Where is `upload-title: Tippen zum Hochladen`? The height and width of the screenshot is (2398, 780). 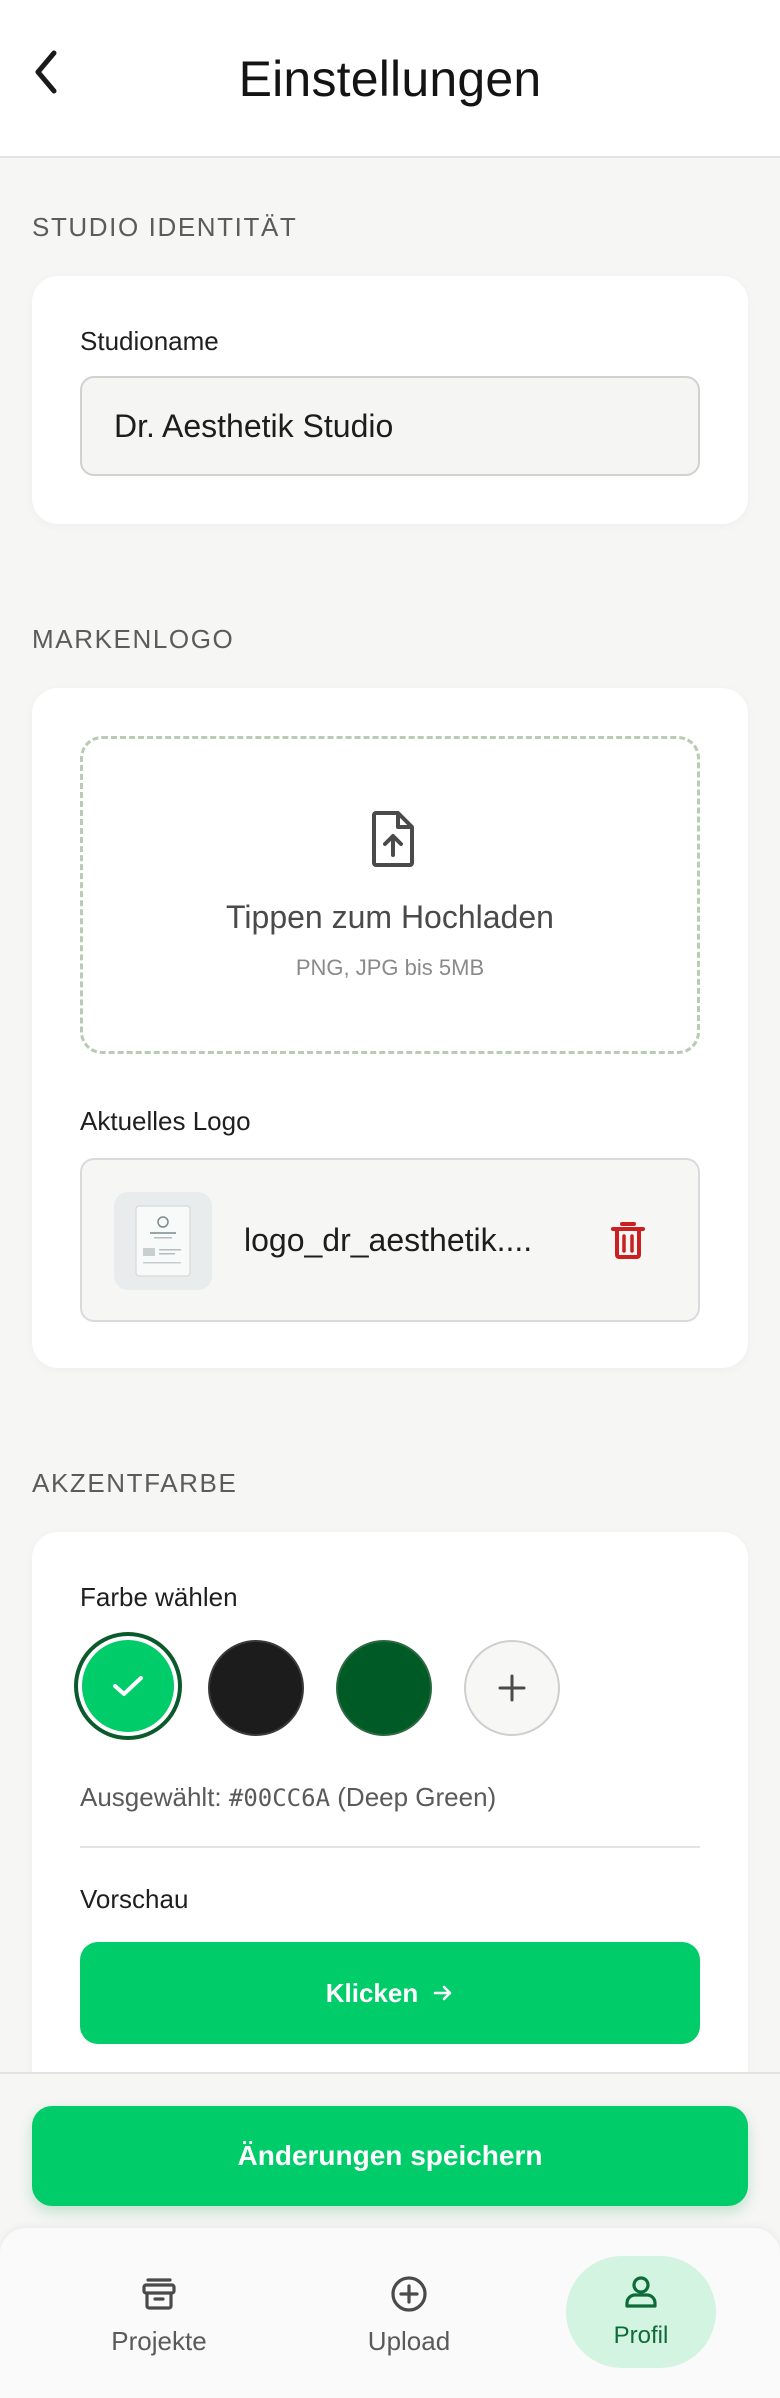
upload-title: Tippen zum Hochladen is located at coordinates (390, 917).